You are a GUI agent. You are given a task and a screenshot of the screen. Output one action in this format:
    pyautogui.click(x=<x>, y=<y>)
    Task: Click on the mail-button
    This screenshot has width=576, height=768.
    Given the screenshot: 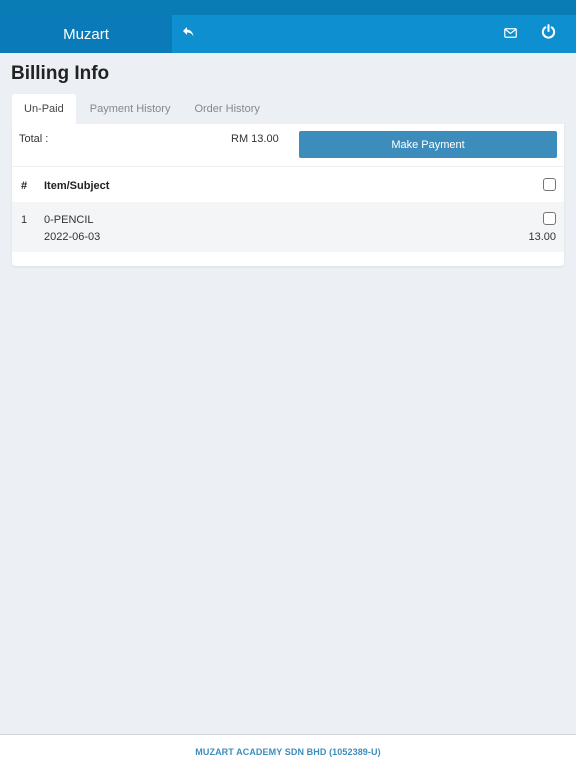 What is the action you would take?
    pyautogui.click(x=510, y=34)
    